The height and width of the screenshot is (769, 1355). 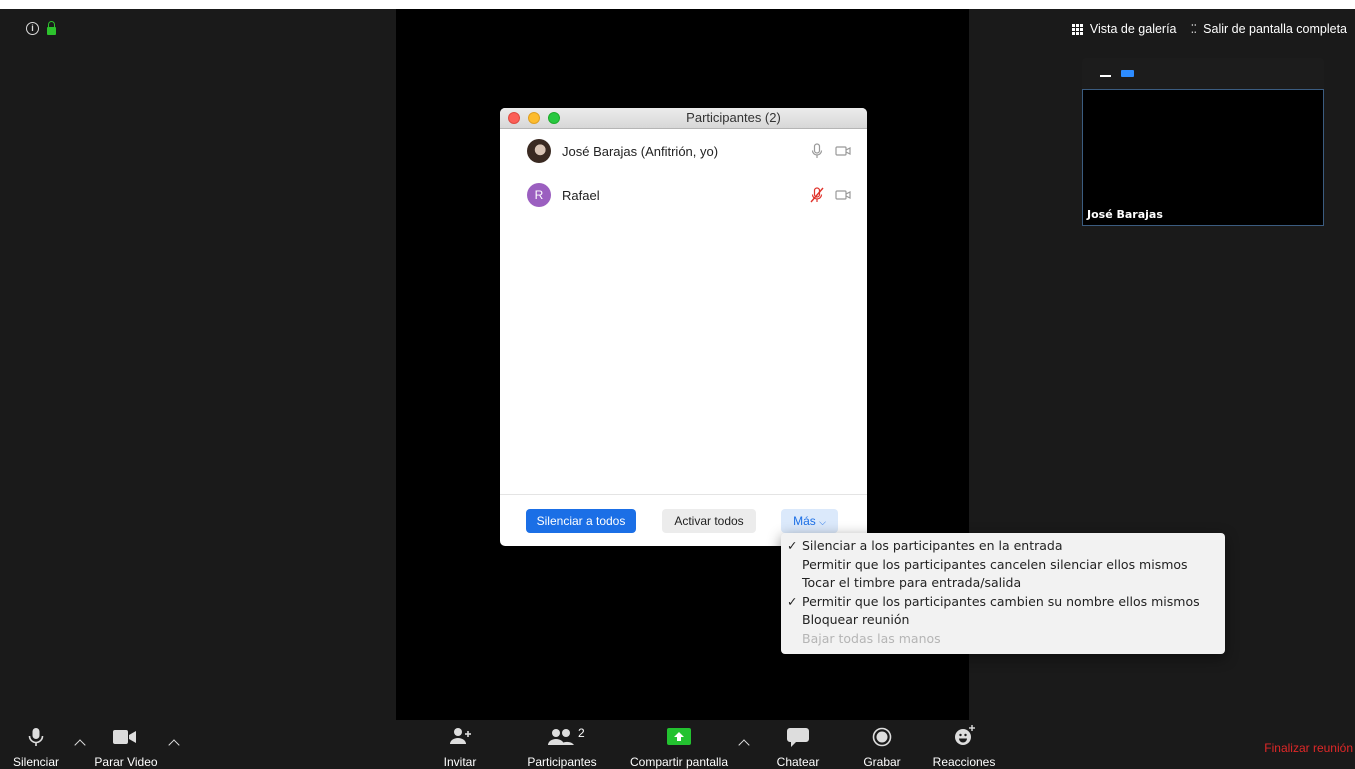 I want to click on record-label: Grabar, so click(x=882, y=762).